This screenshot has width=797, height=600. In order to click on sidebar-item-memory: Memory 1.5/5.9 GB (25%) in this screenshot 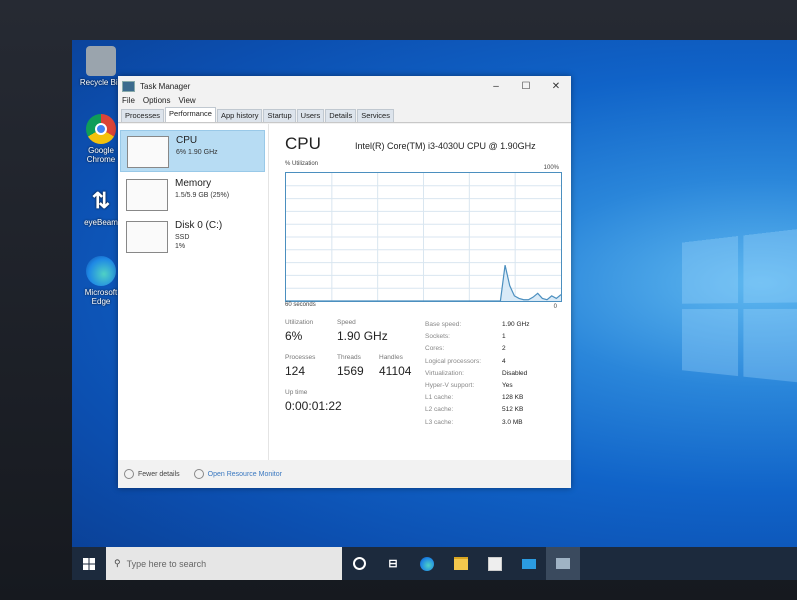, I will do `click(191, 194)`.